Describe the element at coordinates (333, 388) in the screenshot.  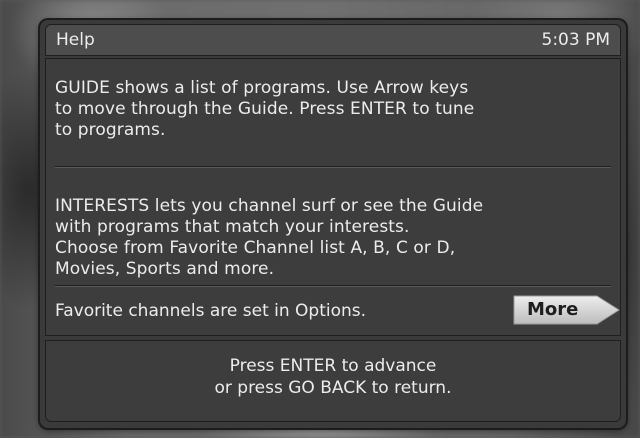
I see `footer-instruction-return: or press GO BACK to return.` at that location.